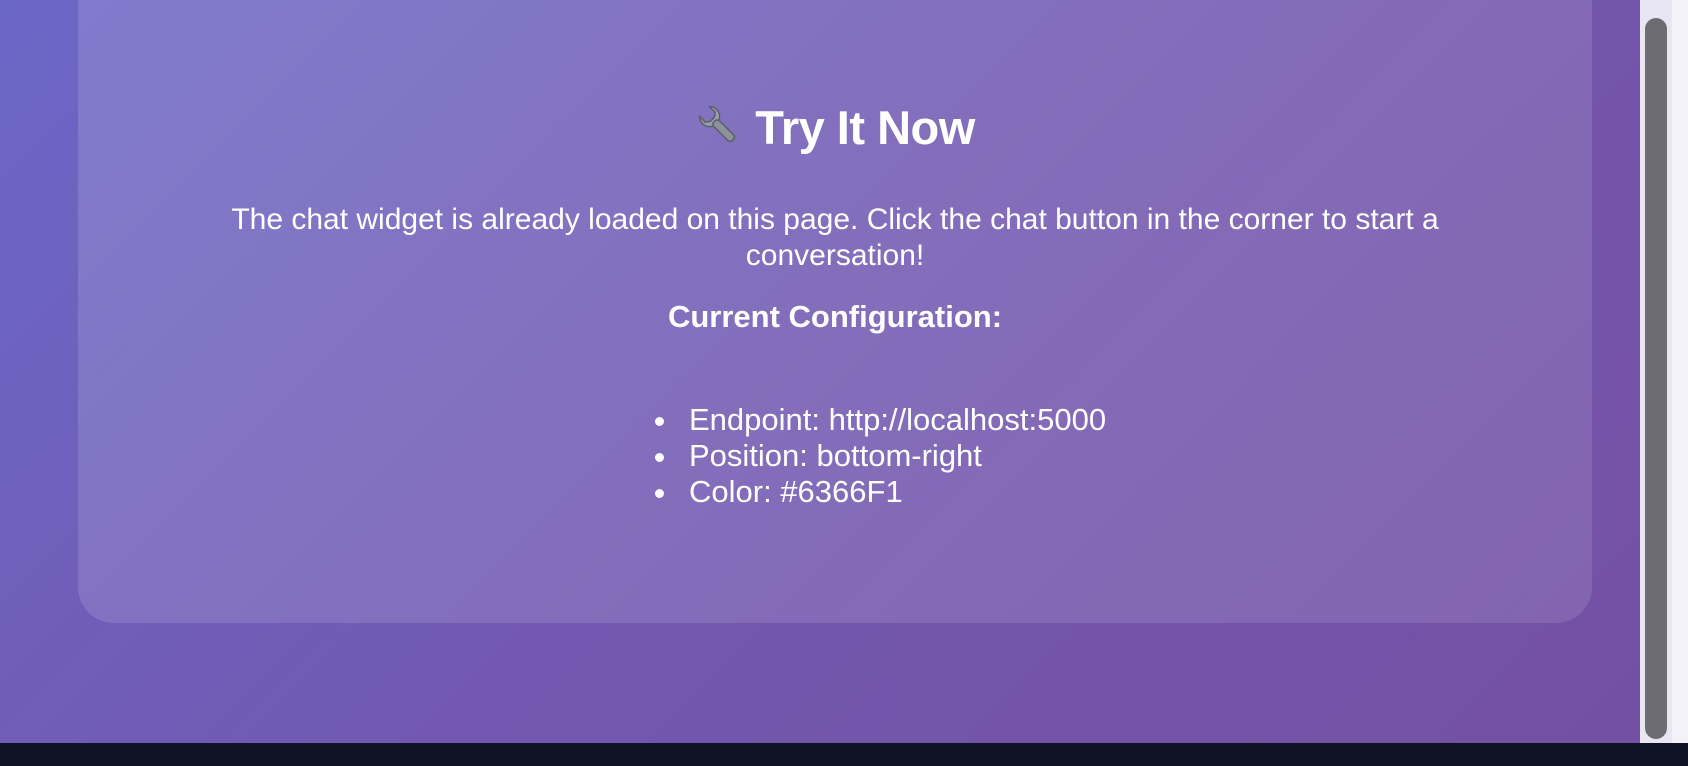 The image size is (1688, 766). I want to click on config-item-position: Position: bottom-right, so click(877, 456).